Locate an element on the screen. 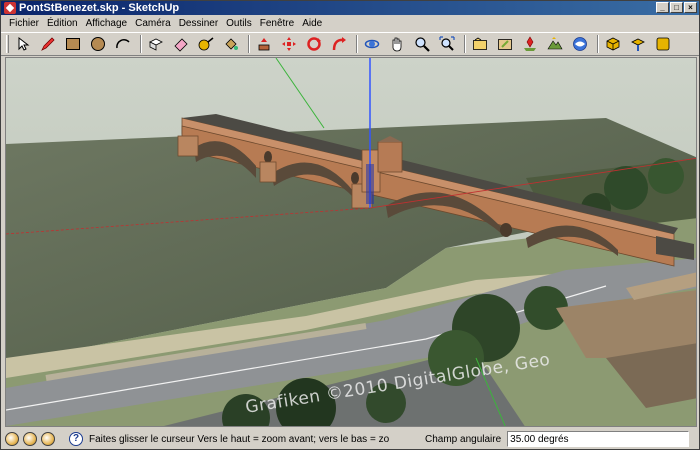 This screenshot has width=700, height=450. close-button: × is located at coordinates (690, 7).